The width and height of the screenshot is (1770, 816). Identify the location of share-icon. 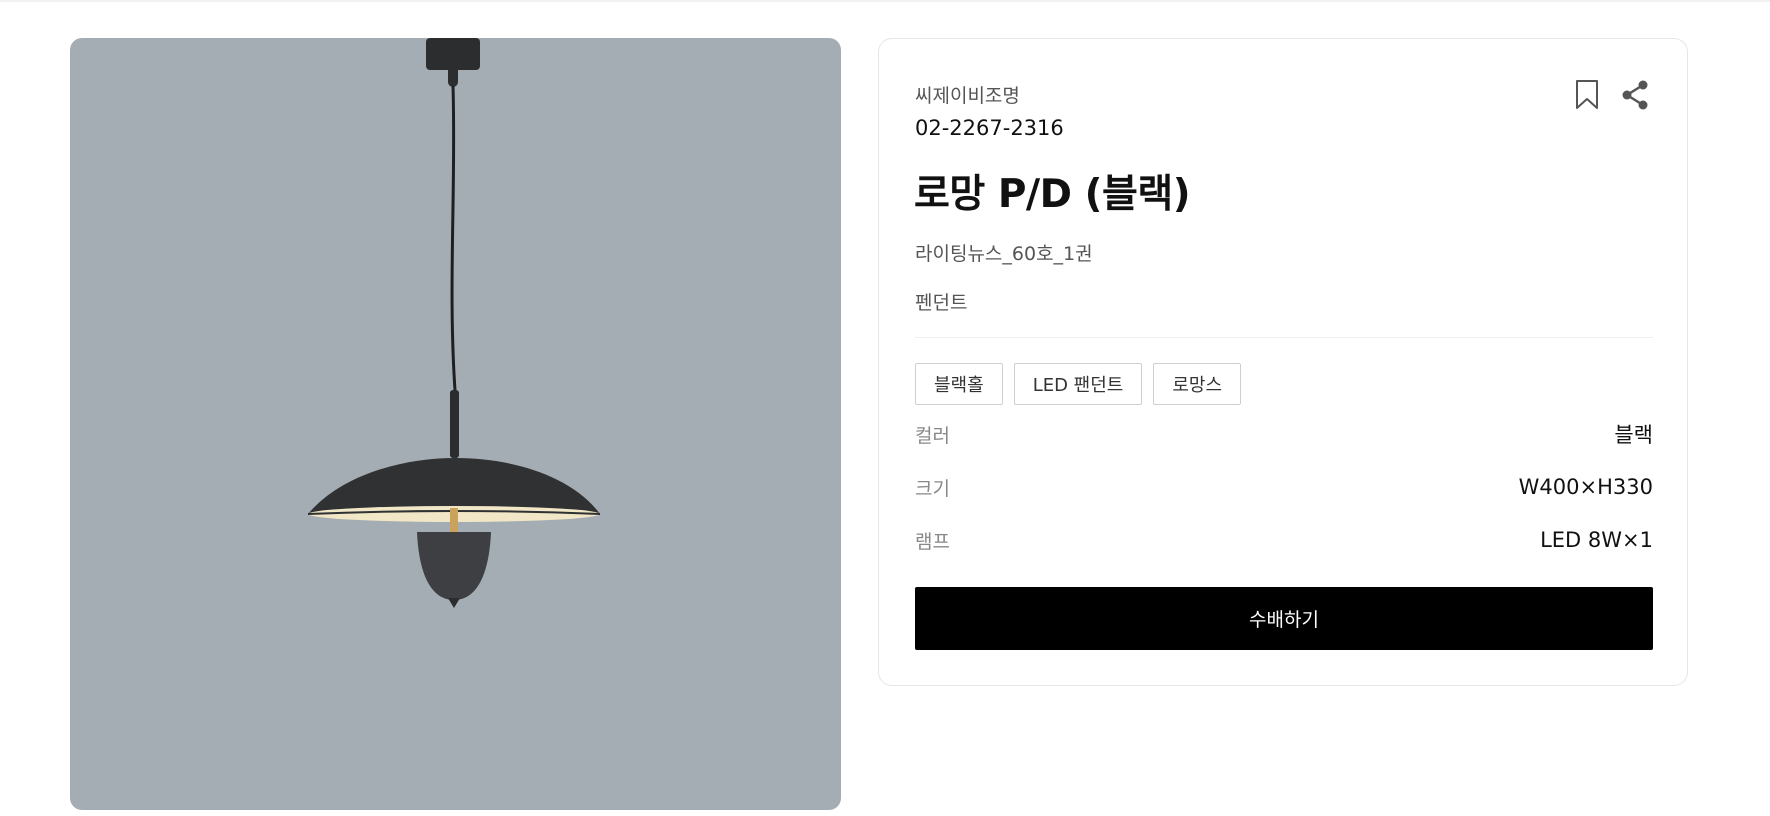
(1635, 95).